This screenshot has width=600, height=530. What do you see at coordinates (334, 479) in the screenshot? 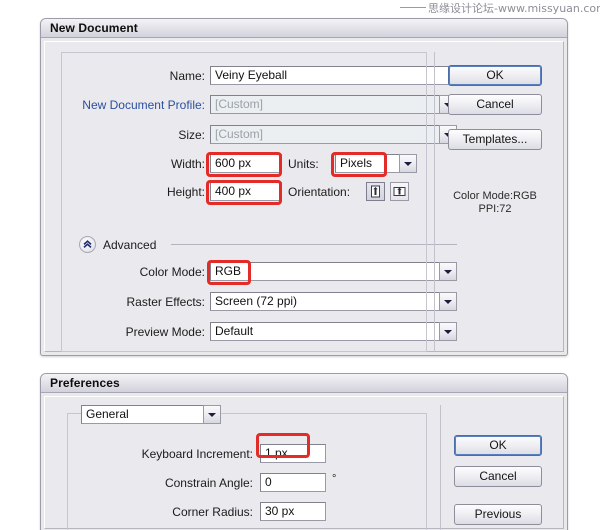
I see `degree-symbol: °` at bounding box center [334, 479].